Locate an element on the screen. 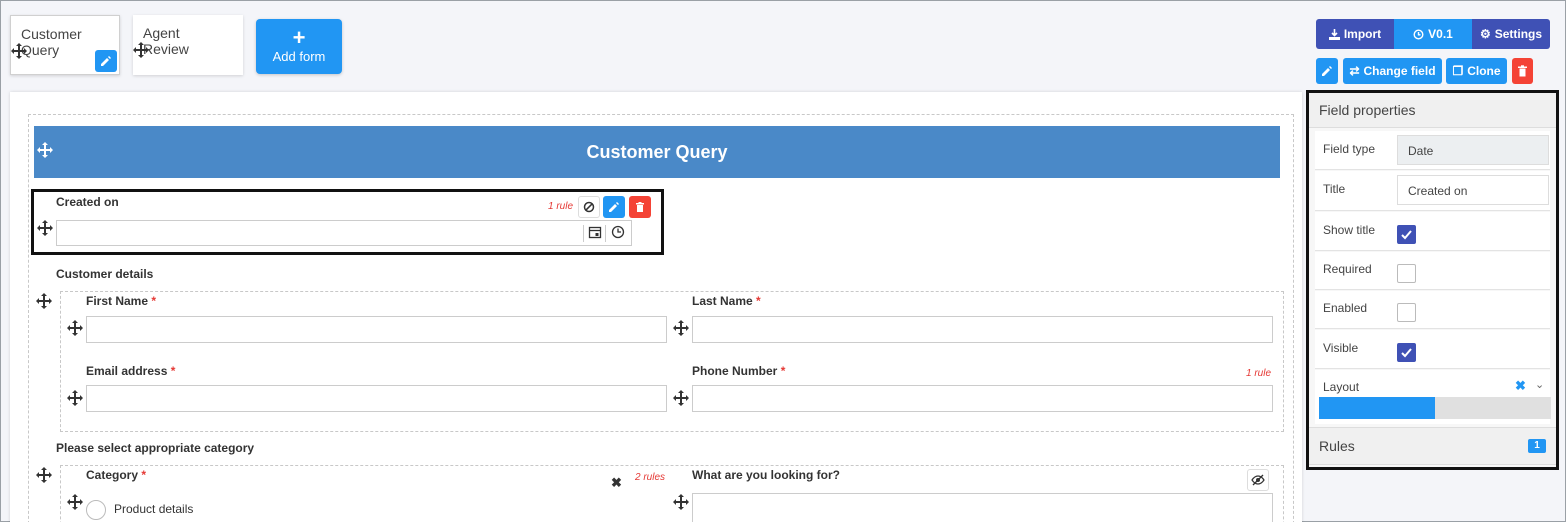 This screenshot has height=522, width=1566. field-type-value: Date is located at coordinates (1473, 150).